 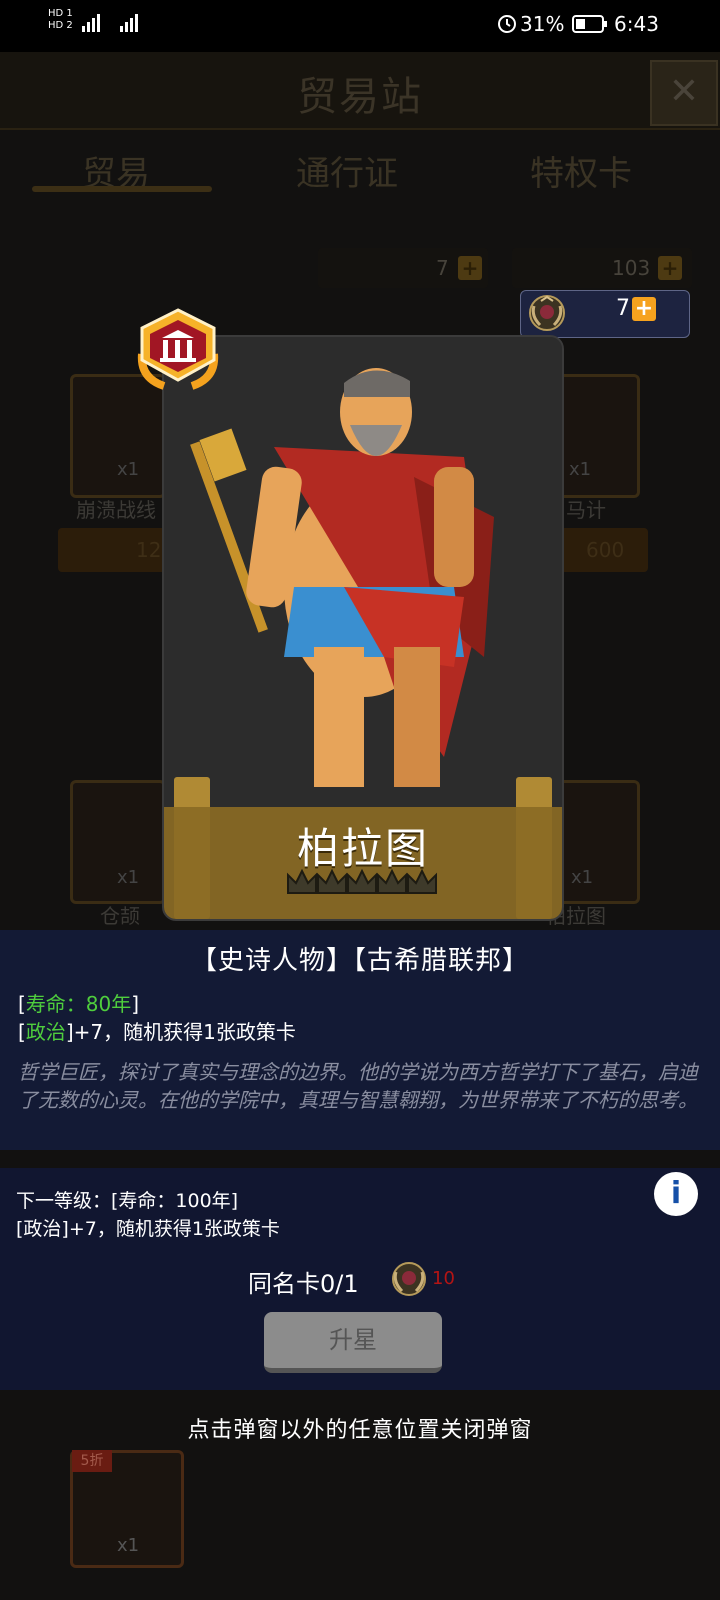 What do you see at coordinates (623, 308) in the screenshot?
I see `currency-value: 7` at bounding box center [623, 308].